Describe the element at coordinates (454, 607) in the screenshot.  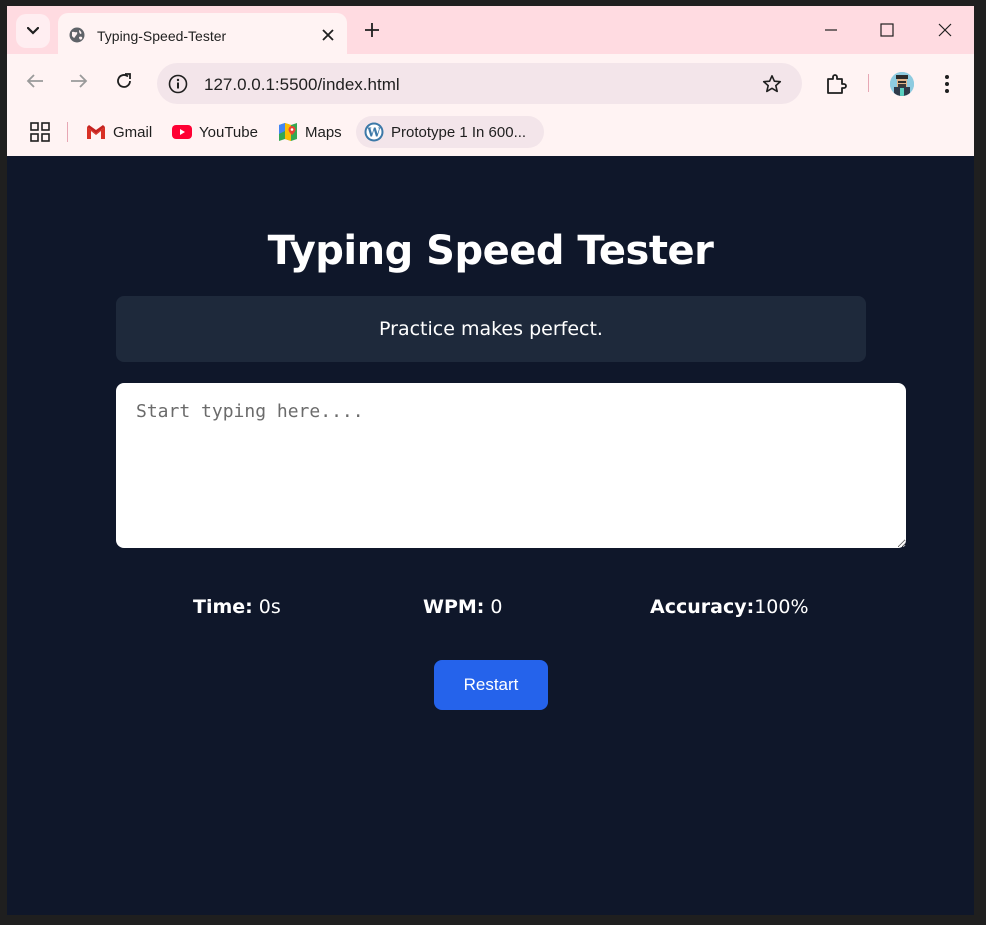
I see `wpm-label: WPM:` at that location.